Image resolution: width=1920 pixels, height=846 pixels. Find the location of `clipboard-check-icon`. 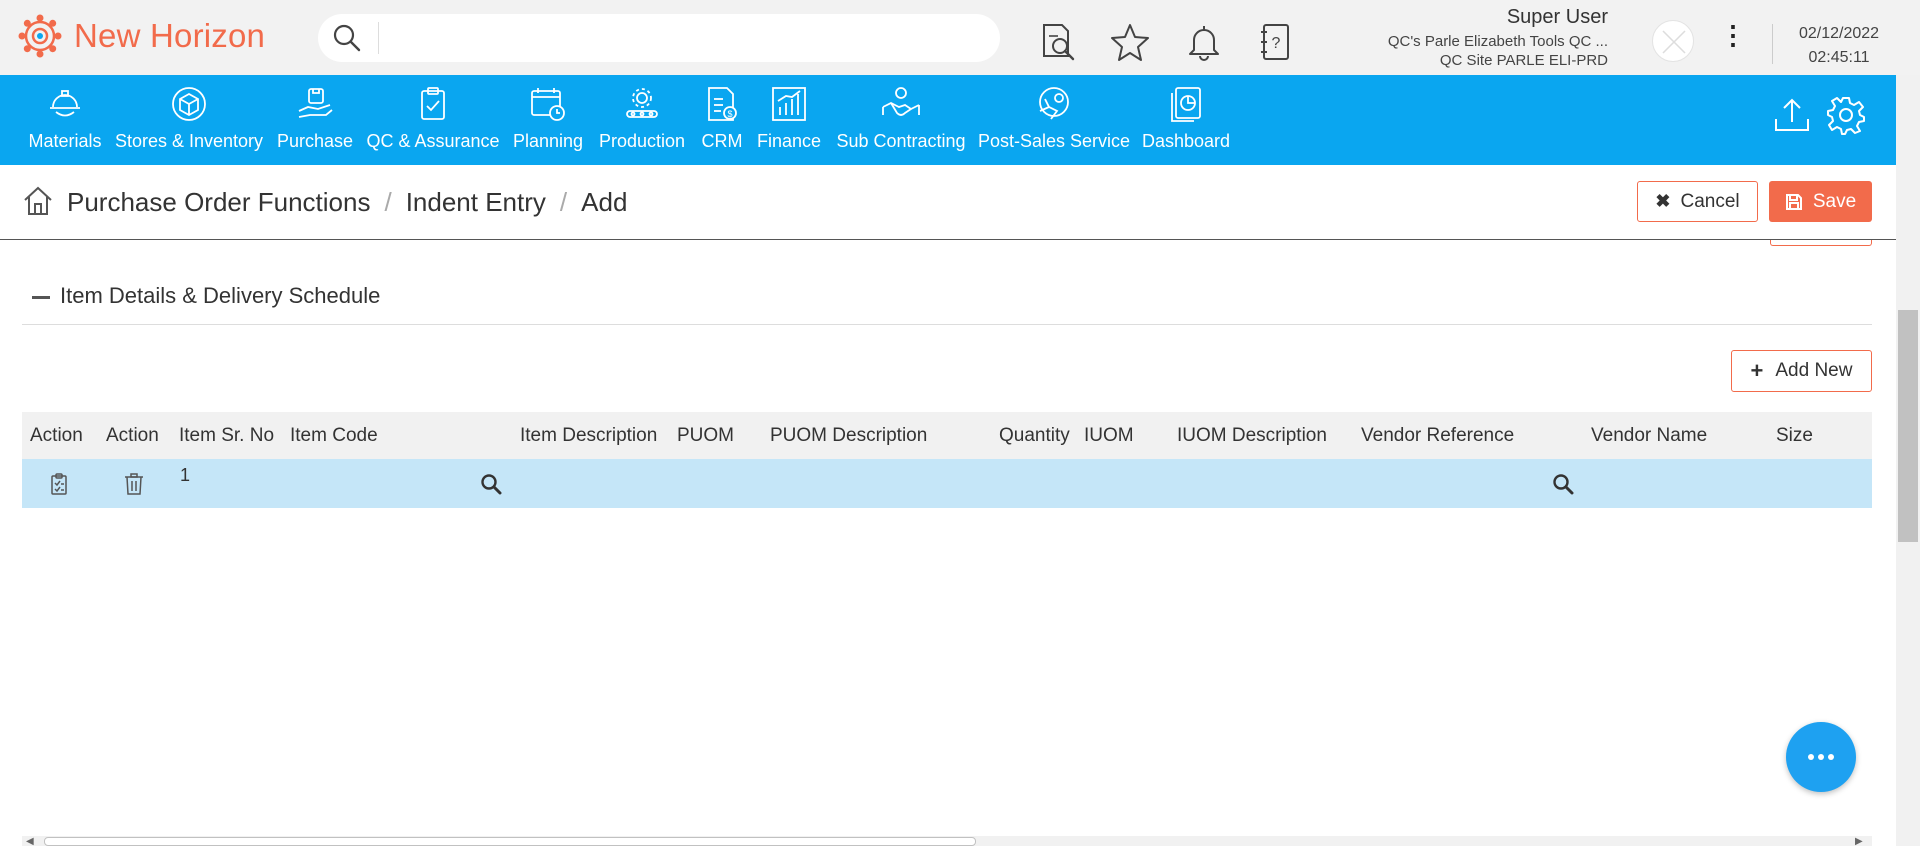

clipboard-check-icon is located at coordinates (433, 103).